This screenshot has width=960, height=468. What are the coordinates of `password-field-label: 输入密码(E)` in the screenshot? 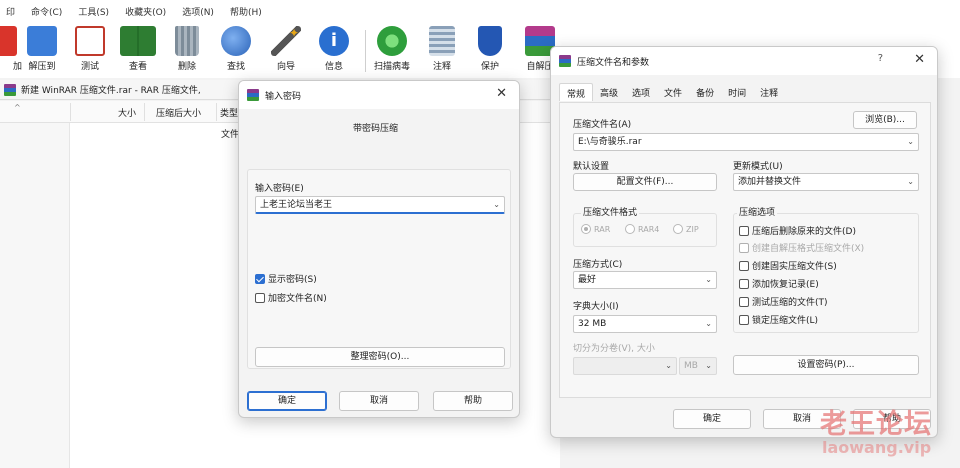 It's located at (279, 189).